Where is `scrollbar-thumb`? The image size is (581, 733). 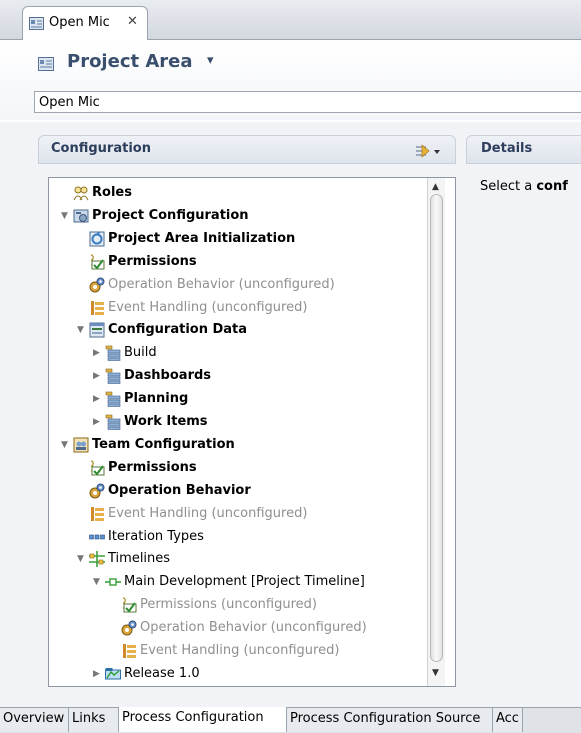 scrollbar-thumb is located at coordinates (436, 428).